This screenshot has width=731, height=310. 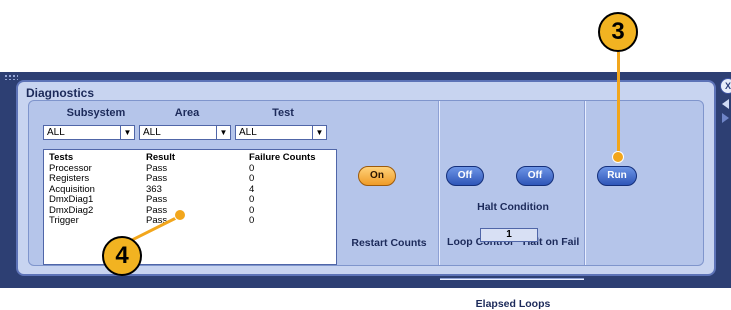 What do you see at coordinates (252, 189) in the screenshot?
I see `failure-count: 4` at bounding box center [252, 189].